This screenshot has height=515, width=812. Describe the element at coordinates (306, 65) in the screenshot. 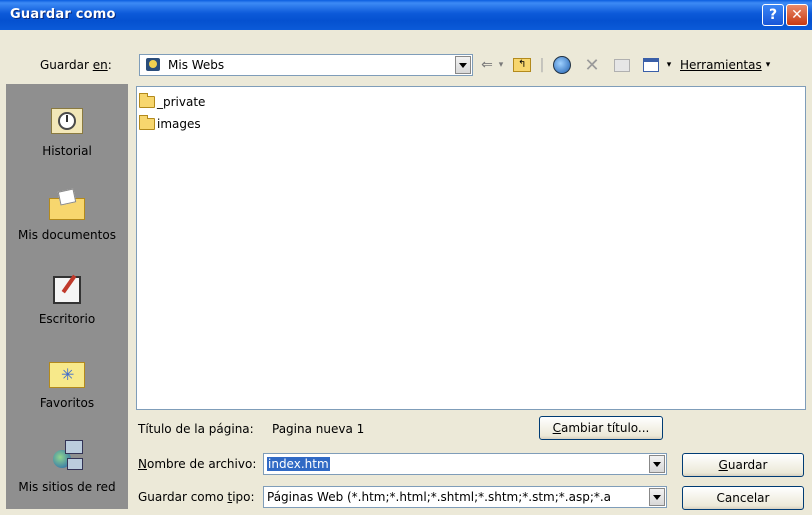

I see `save-in-combo: Mis Webs` at that location.